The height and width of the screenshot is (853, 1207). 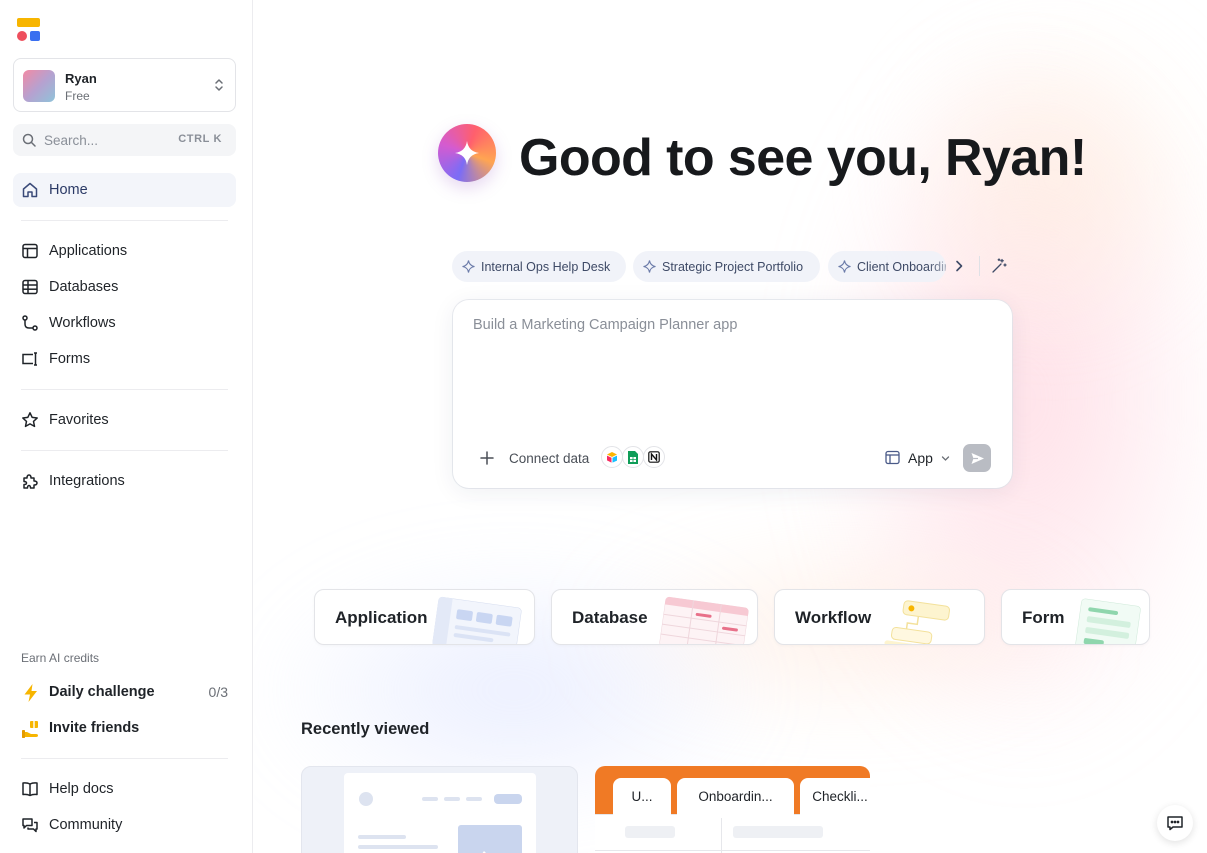 I want to click on sidebar-item-label: Applications, so click(x=88, y=251).